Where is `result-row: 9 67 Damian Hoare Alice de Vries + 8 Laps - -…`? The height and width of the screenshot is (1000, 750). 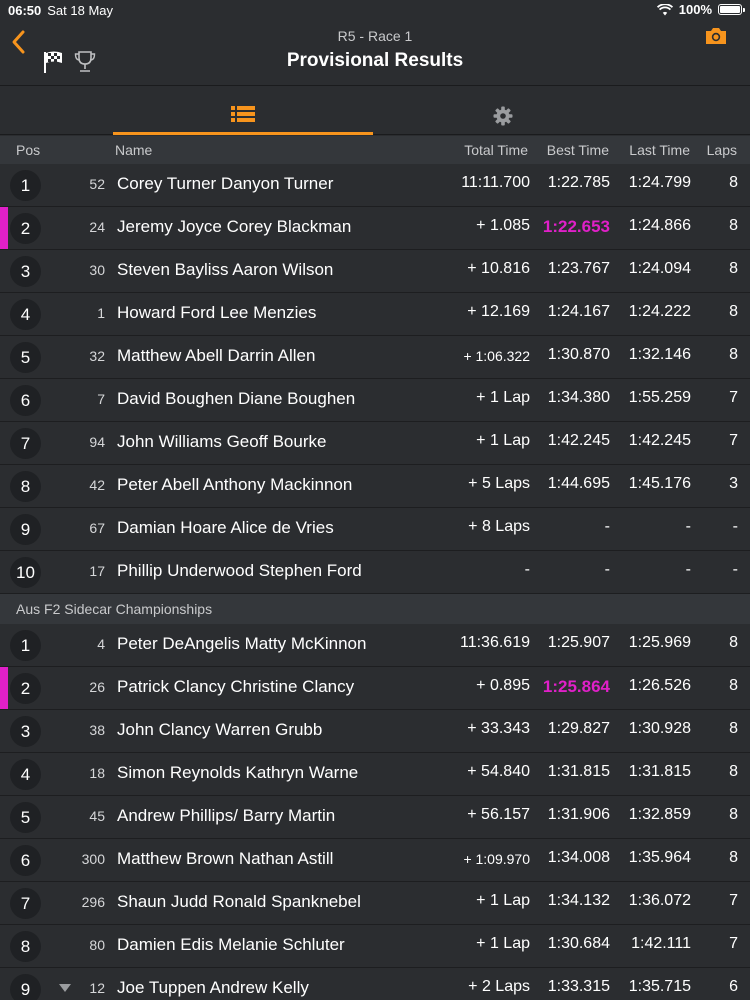 result-row: 9 67 Damian Hoare Alice de Vries + 8 Laps - -… is located at coordinates (375, 529).